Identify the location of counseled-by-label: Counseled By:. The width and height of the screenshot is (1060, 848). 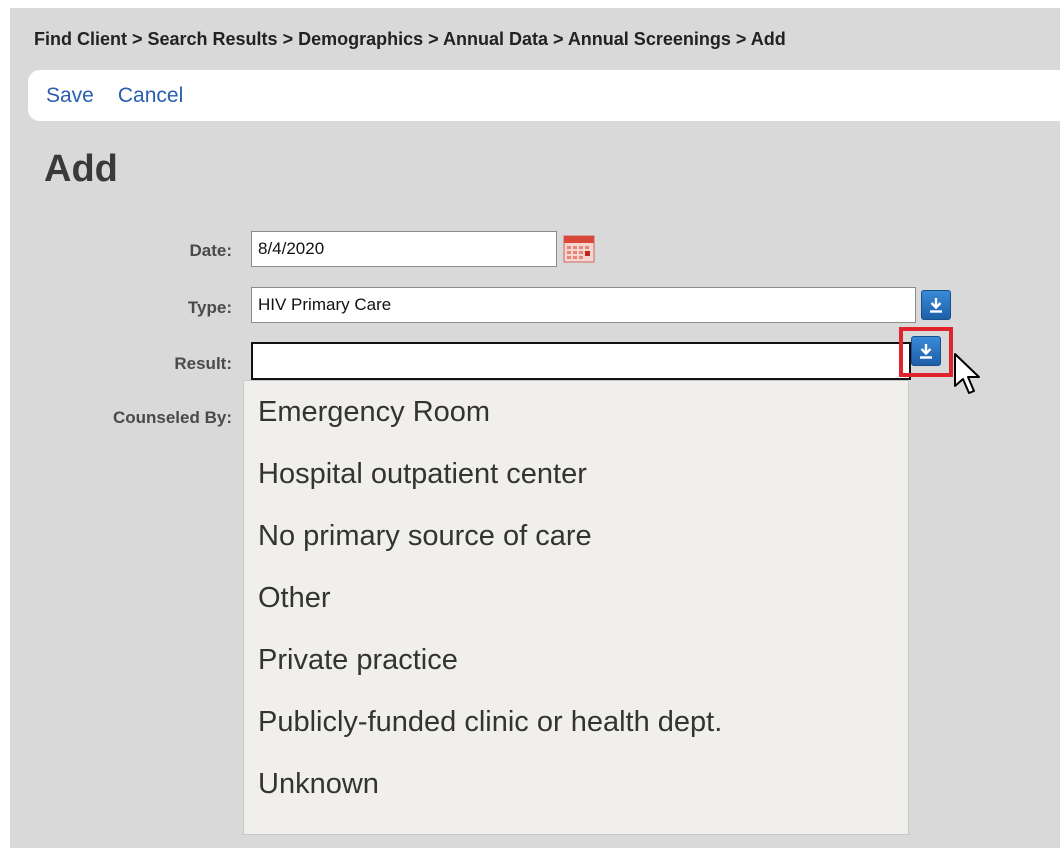
(172, 417).